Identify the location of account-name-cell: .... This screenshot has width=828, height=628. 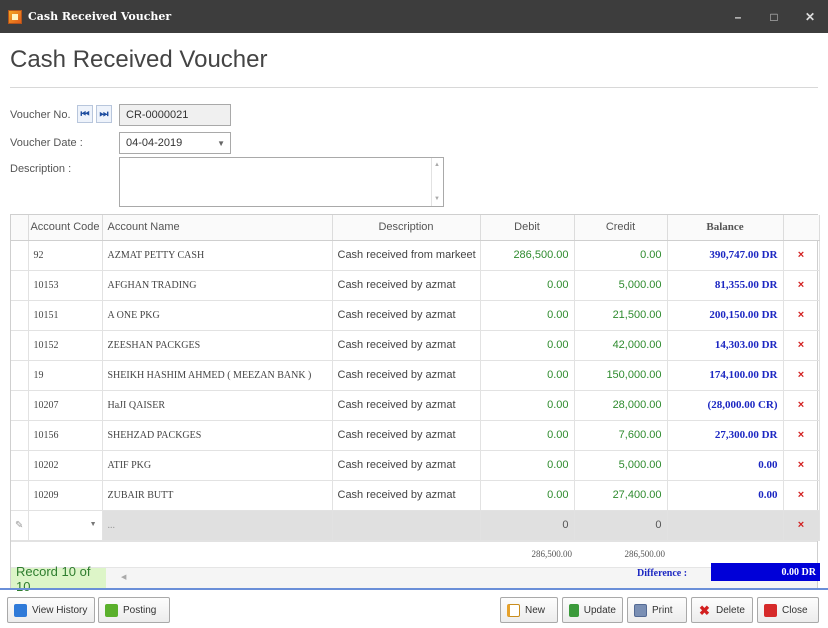
(217, 525).